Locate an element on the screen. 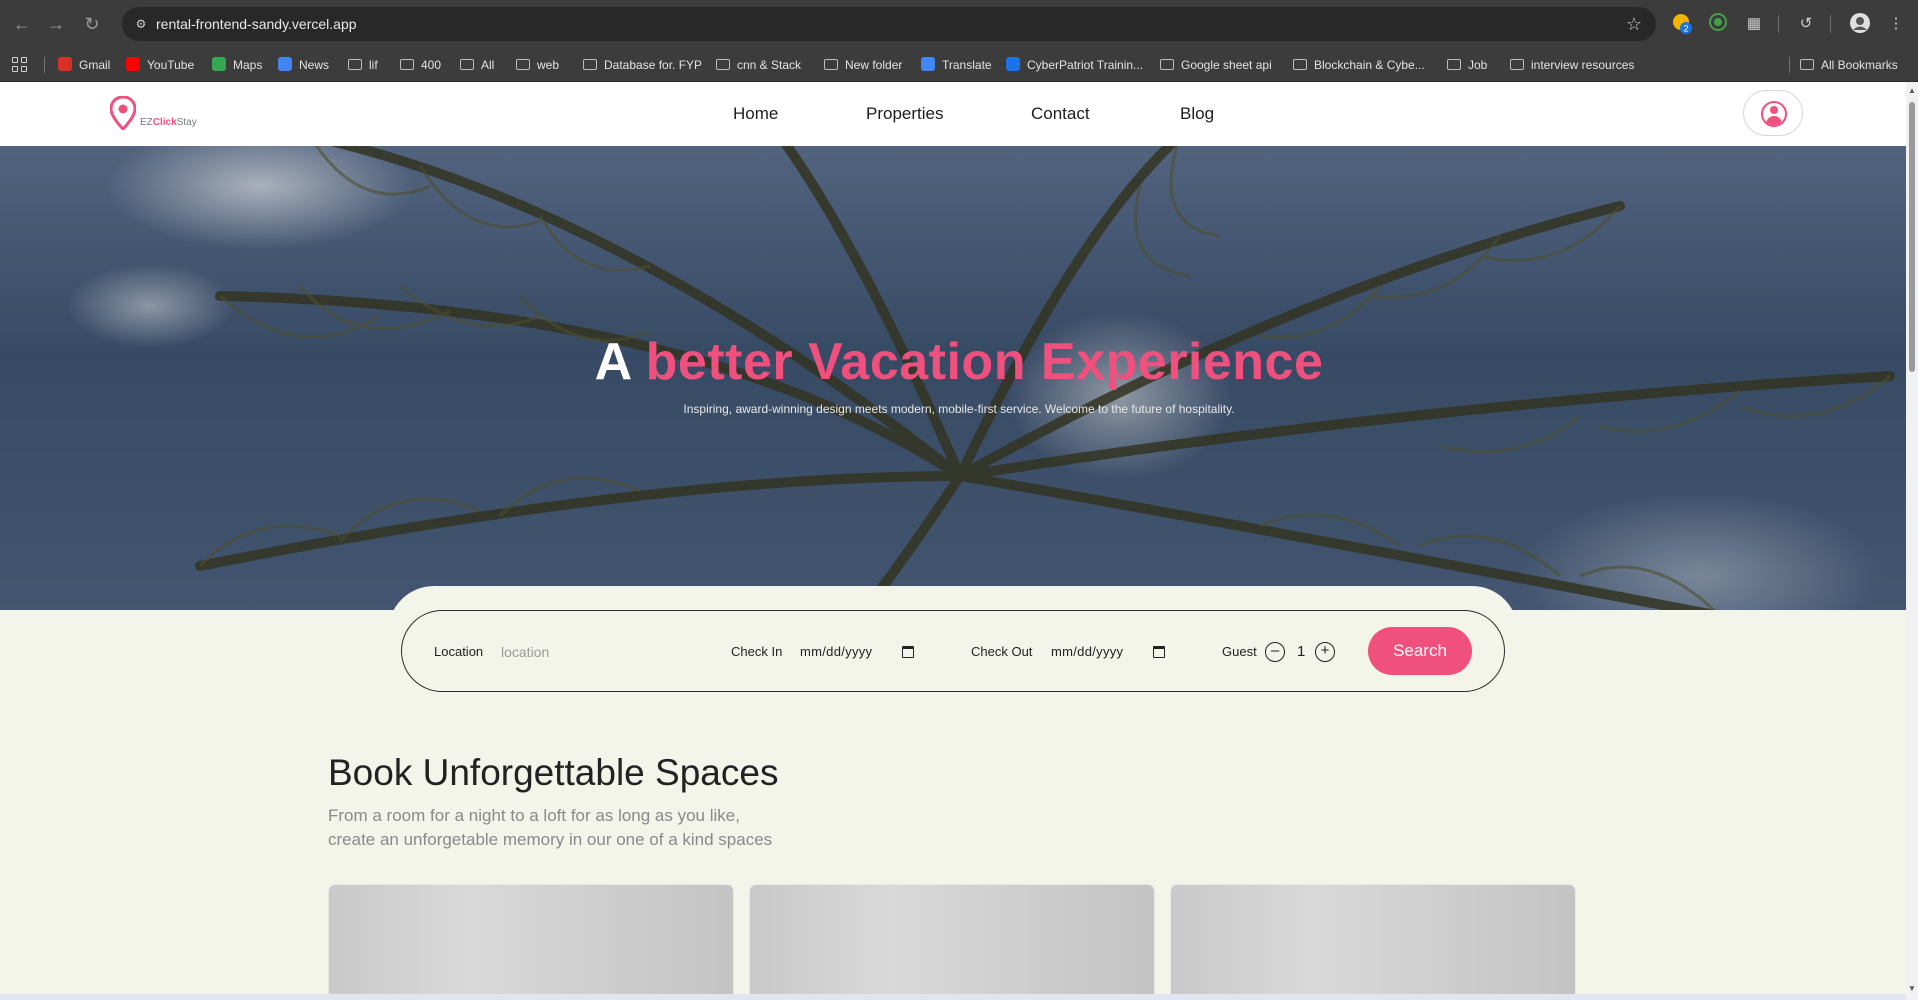 This screenshot has width=1918, height=1000. forward-icon: → is located at coordinates (56, 24).